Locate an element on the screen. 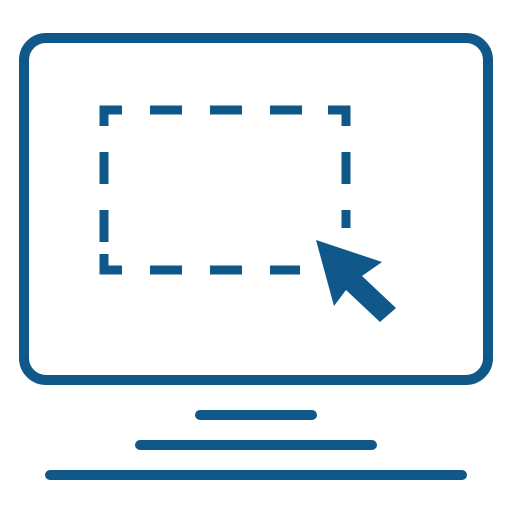 This screenshot has width=512, height=512. cursor-arrow-icon is located at coordinates (356, 281).